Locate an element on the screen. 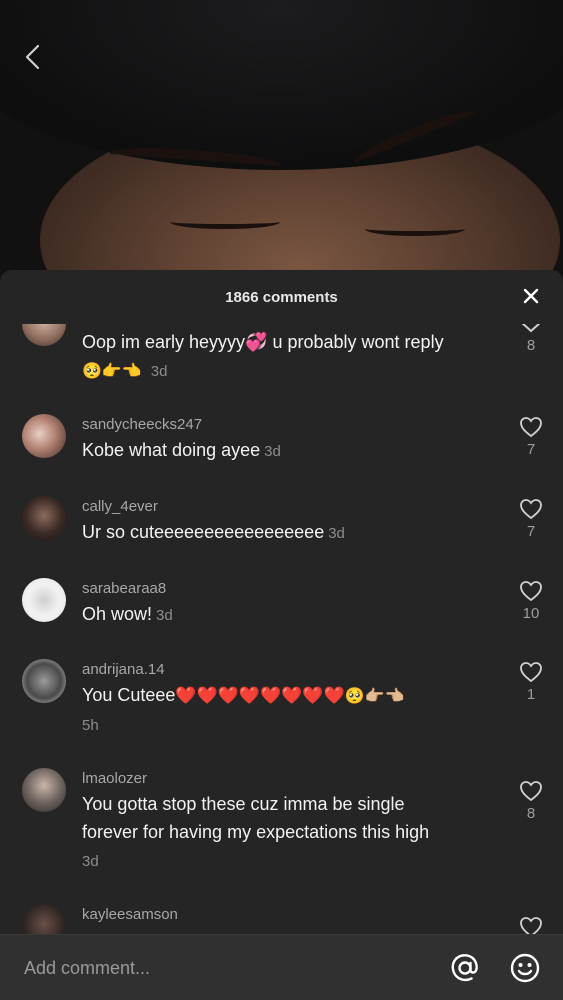  emoji-button is located at coordinates (525, 968).